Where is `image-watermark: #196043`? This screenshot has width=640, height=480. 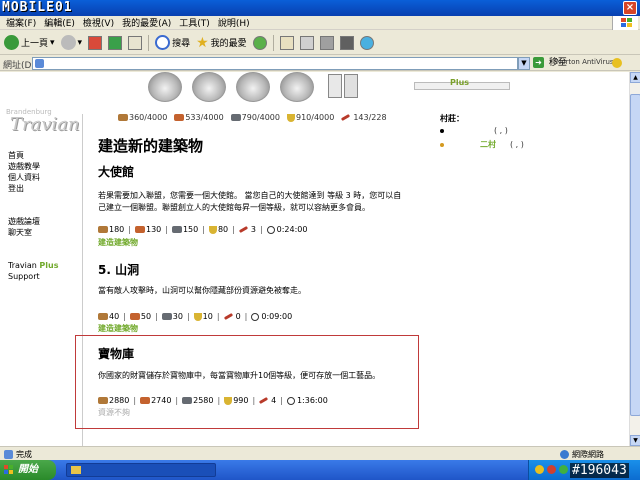
image-watermark: #196043 is located at coordinates (599, 470).